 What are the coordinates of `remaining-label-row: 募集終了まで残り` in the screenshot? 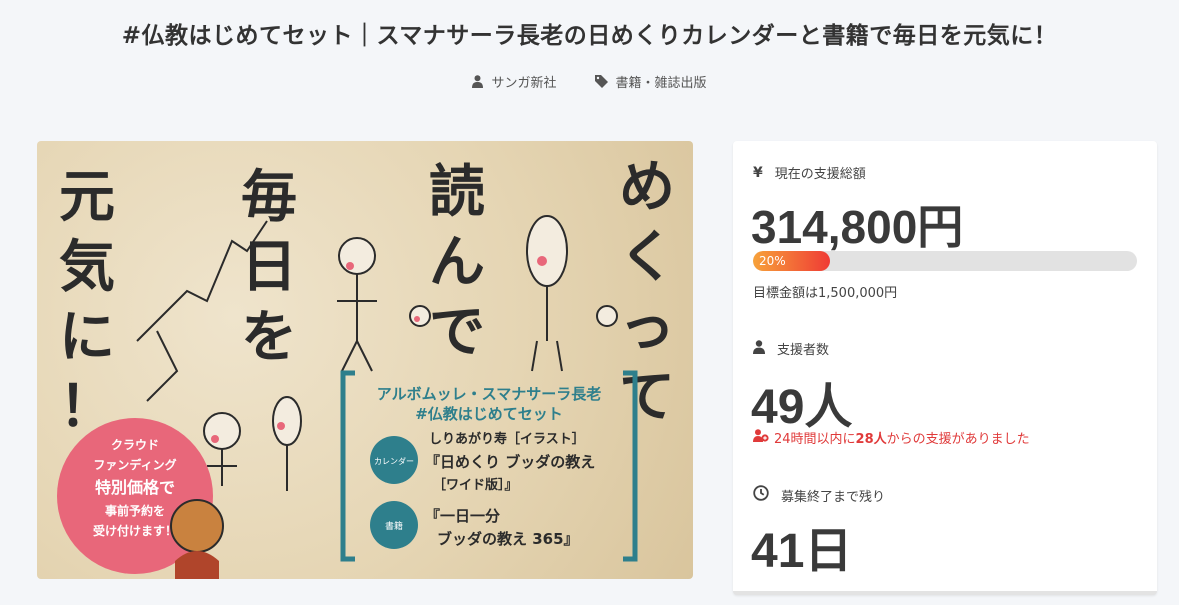 It's located at (819, 495).